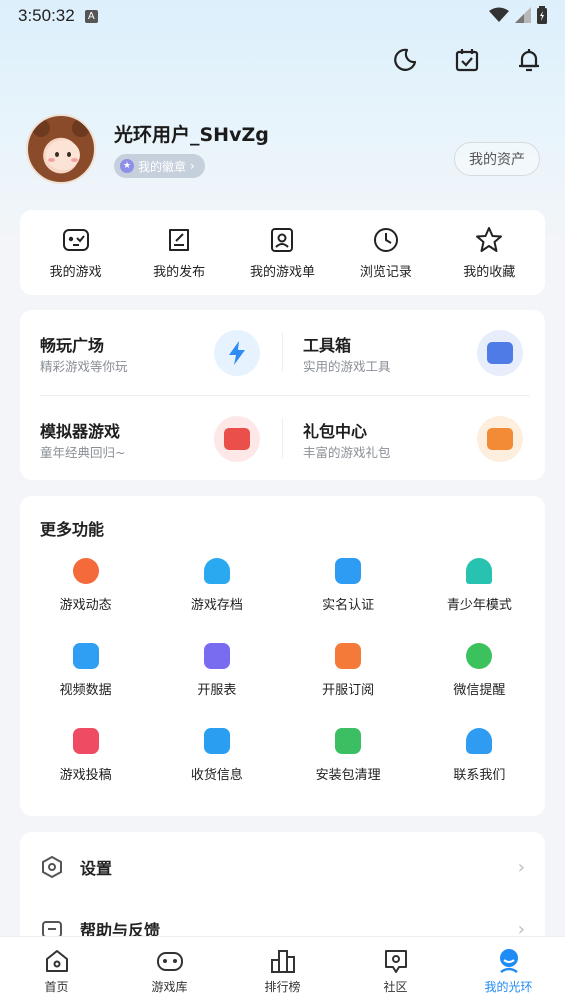 The width and height of the screenshot is (565, 1004). What do you see at coordinates (75, 272) in the screenshot?
I see `quick-item-label: 我的游戏` at bounding box center [75, 272].